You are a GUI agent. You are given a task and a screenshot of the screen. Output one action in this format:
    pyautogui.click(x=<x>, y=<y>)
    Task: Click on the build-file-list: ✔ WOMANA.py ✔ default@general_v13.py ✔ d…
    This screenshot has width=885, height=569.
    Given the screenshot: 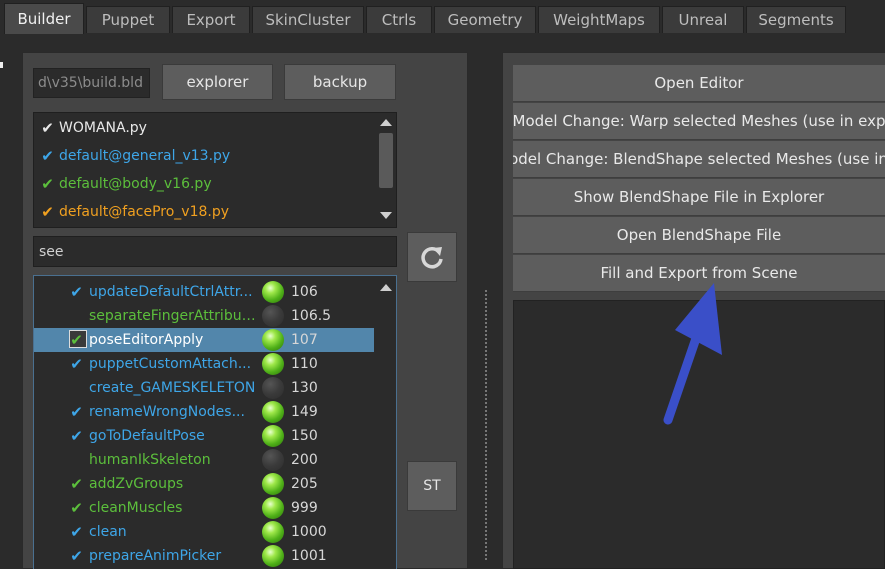 What is the action you would take?
    pyautogui.click(x=215, y=170)
    